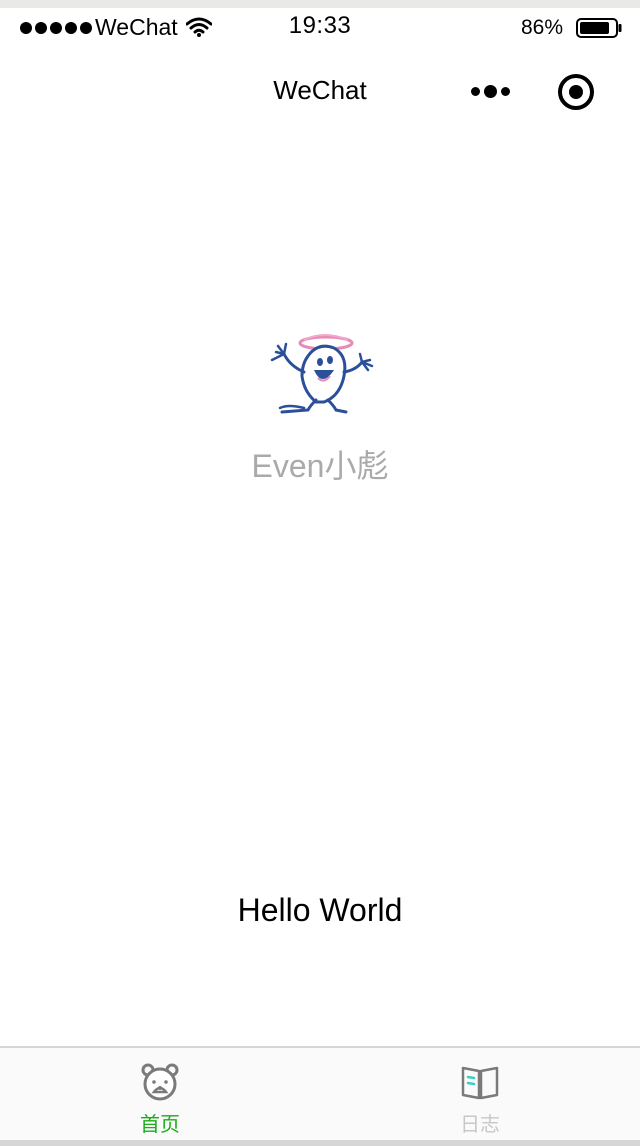  Describe the element at coordinates (480, 1083) in the screenshot. I see `open-book-icon` at that location.